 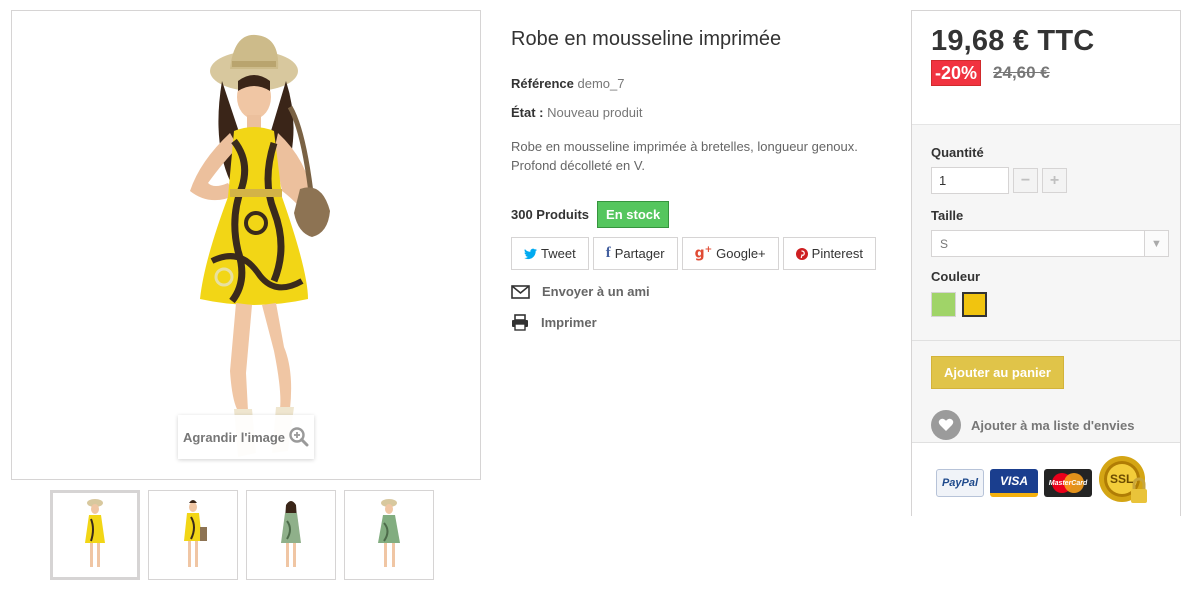 I want to click on send-to-friend-label: Envoyer à un ami, so click(x=596, y=291).